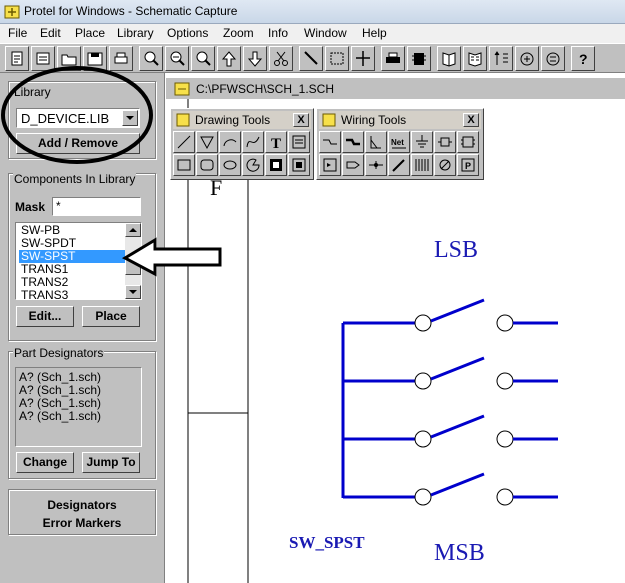  I want to click on wire-button, so click(311, 58).